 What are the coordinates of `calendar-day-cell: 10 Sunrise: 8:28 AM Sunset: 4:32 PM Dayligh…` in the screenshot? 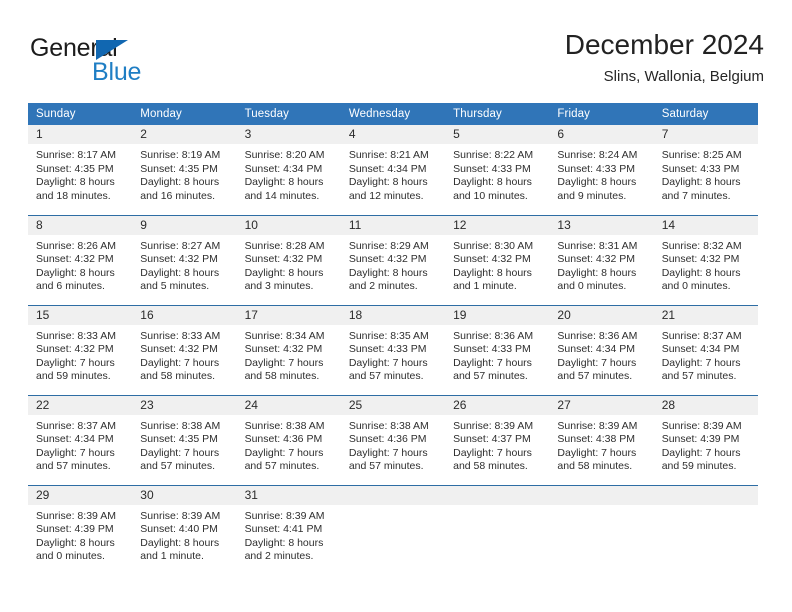 It's located at (288, 259).